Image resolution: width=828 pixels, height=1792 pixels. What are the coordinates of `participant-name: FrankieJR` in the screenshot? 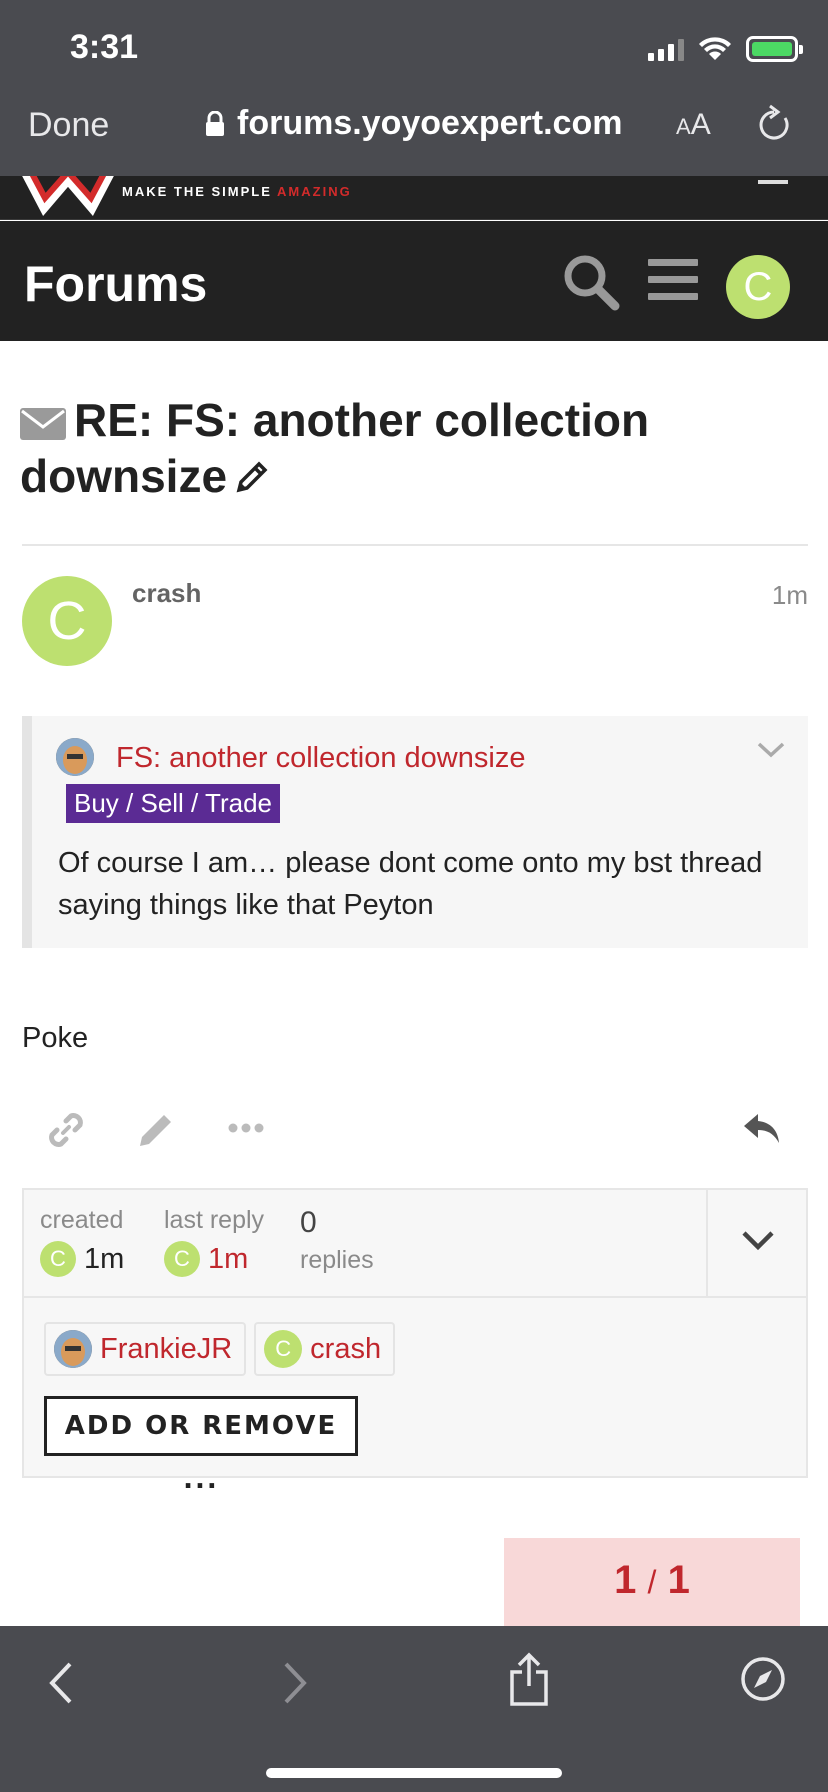 It's located at (166, 1348).